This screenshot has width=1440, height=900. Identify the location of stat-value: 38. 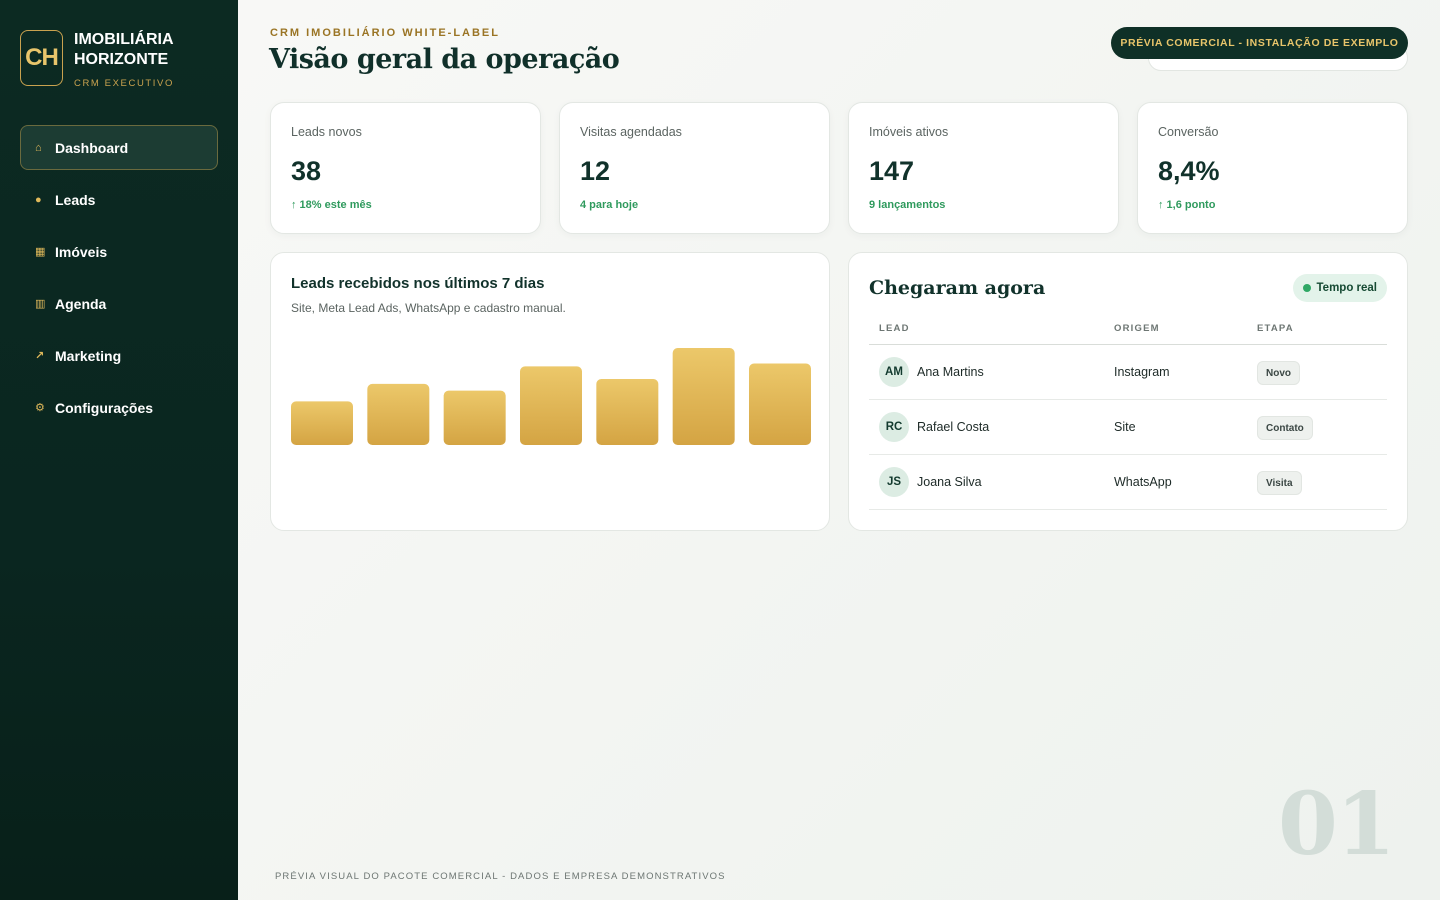
(306, 171).